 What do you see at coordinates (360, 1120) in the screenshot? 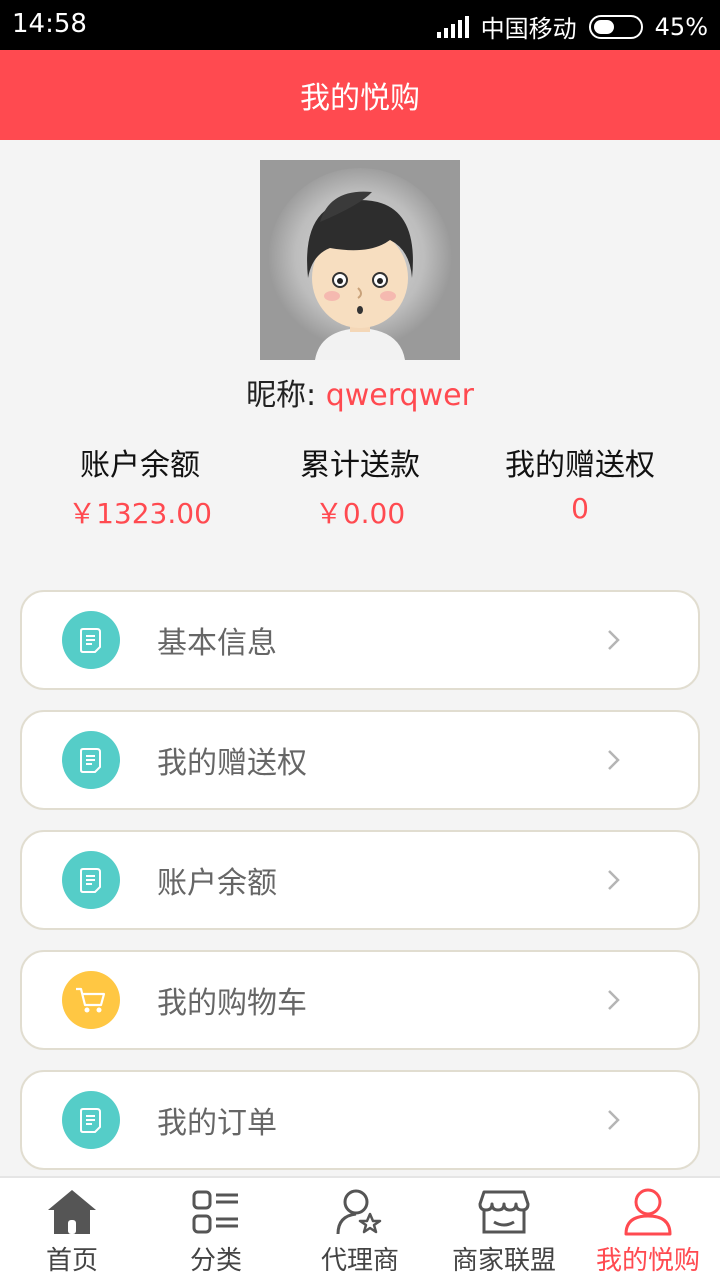
I see `menu-item-orders: 我的订单` at bounding box center [360, 1120].